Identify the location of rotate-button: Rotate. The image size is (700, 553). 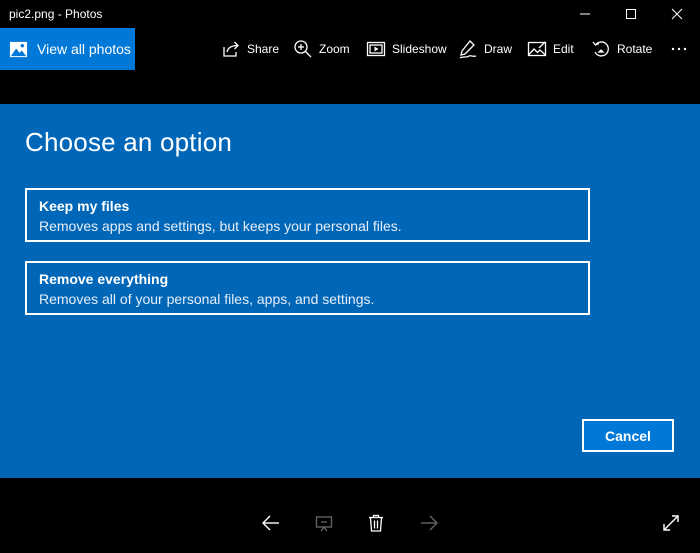
(621, 49).